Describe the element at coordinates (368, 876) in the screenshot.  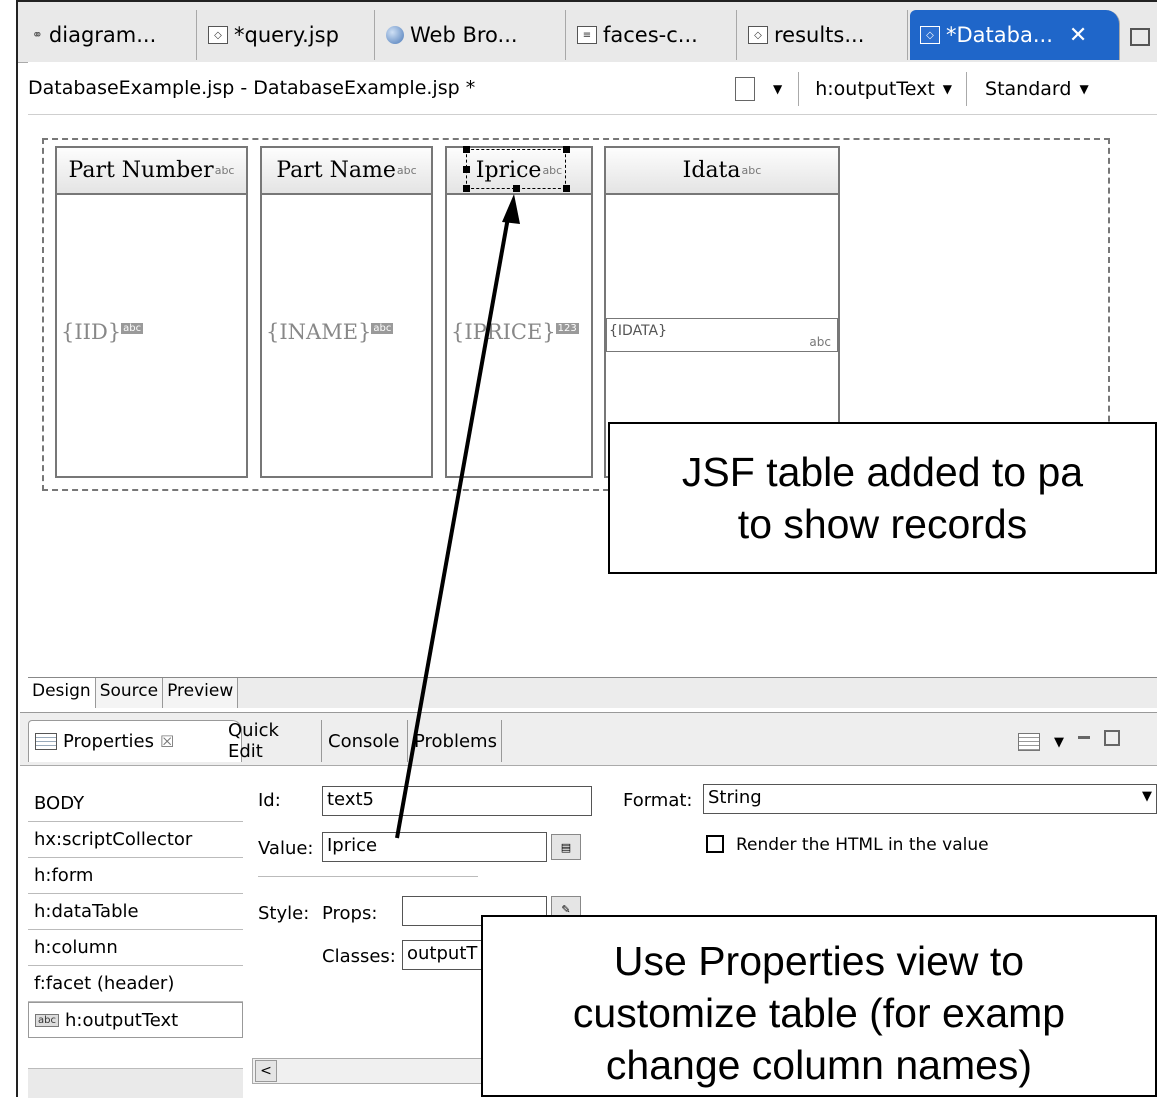
I see `divider` at that location.